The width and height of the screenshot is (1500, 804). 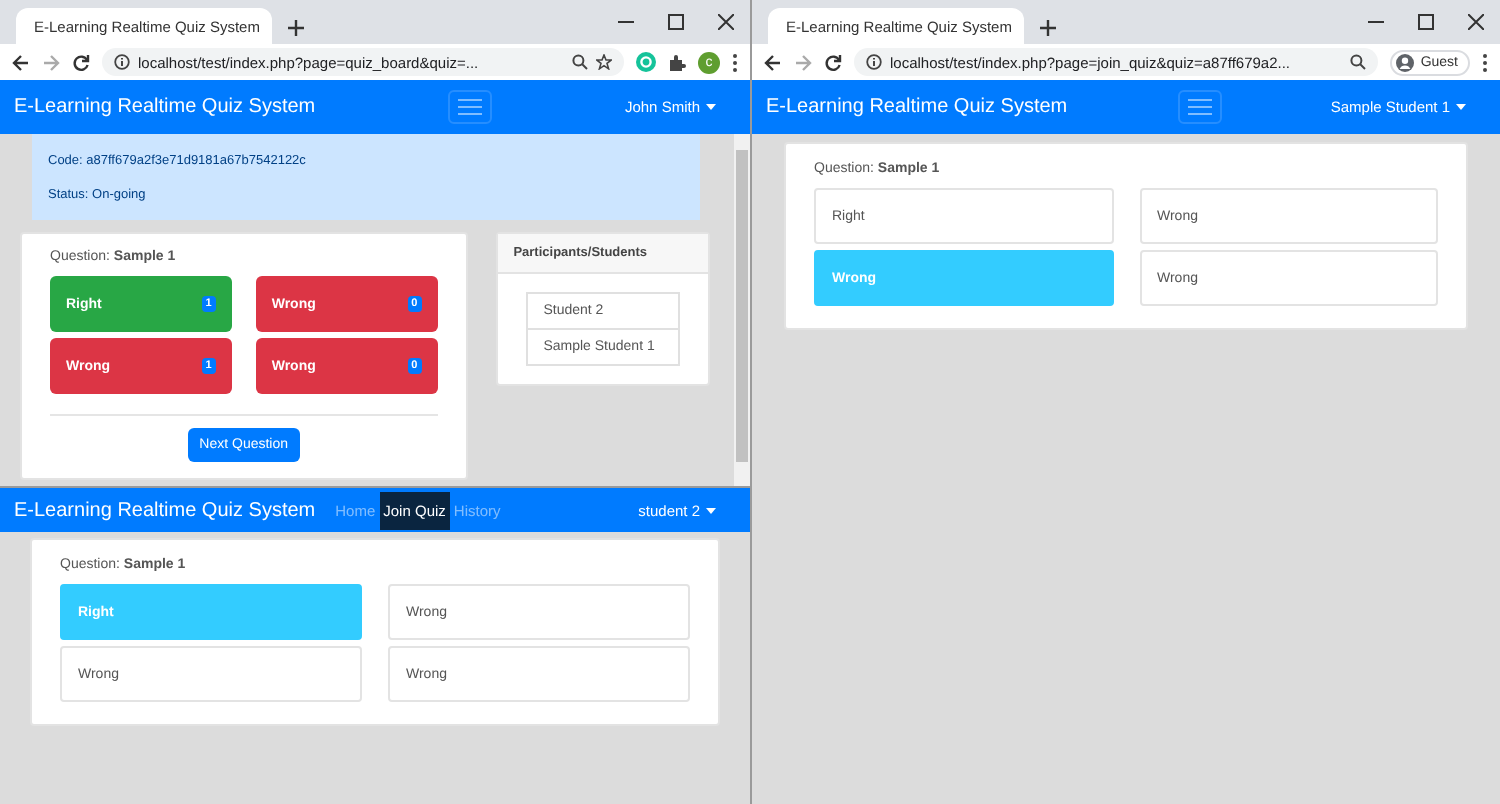 What do you see at coordinates (604, 62) in the screenshot?
I see `star-icon` at bounding box center [604, 62].